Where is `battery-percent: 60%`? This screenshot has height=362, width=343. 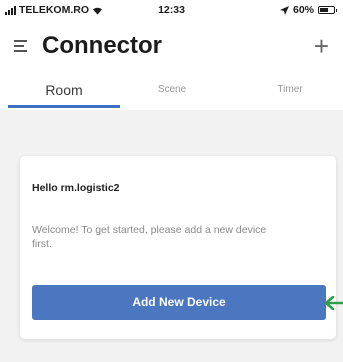
battery-percent: 60% is located at coordinates (303, 10).